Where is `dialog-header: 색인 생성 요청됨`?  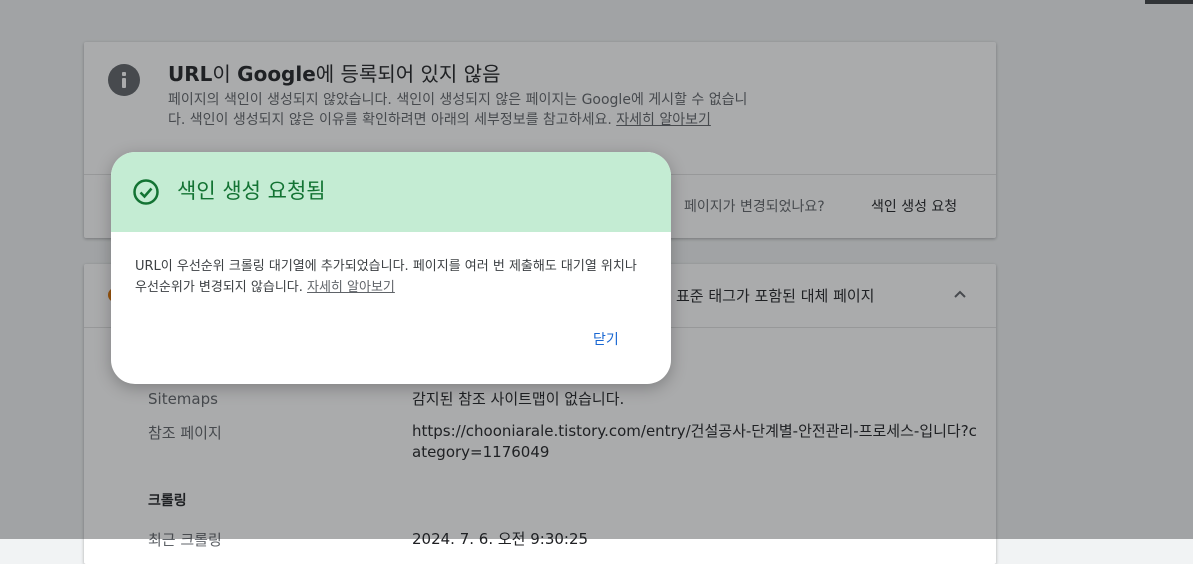
dialog-header: 색인 생성 요청됨 is located at coordinates (391, 192).